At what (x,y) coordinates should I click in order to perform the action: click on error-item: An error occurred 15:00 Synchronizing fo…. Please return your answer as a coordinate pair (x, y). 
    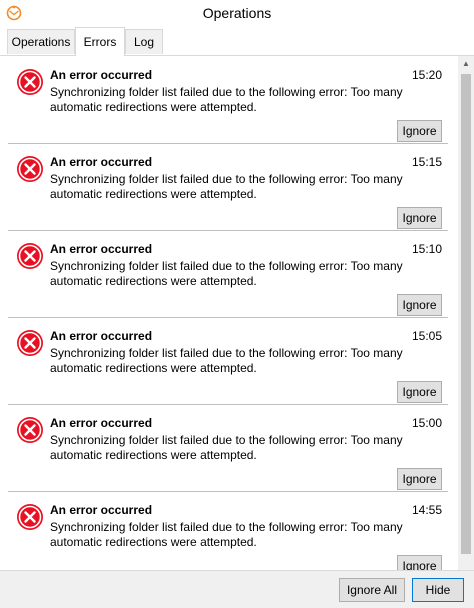
    Looking at the image, I should click on (228, 448).